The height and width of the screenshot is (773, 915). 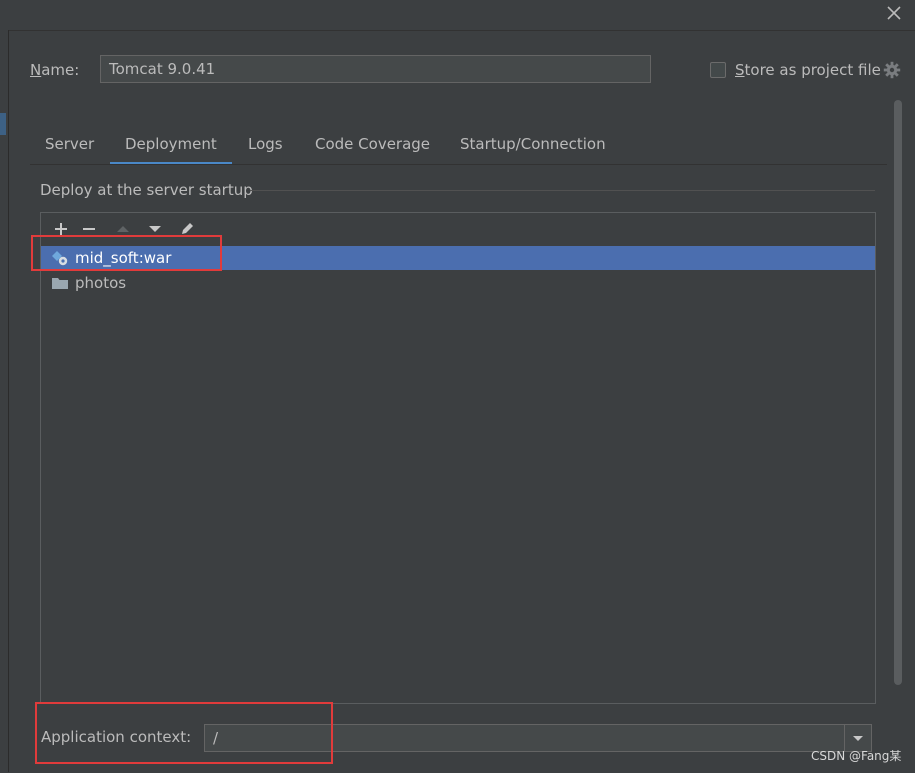 I want to click on dialog-title-bar, so click(x=457, y=15).